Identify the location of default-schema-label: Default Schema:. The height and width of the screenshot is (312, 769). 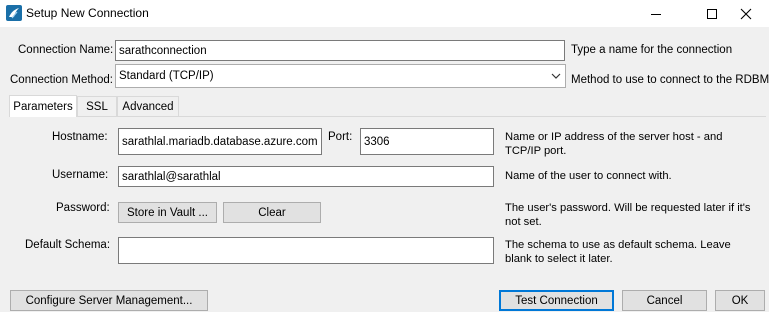
(68, 245).